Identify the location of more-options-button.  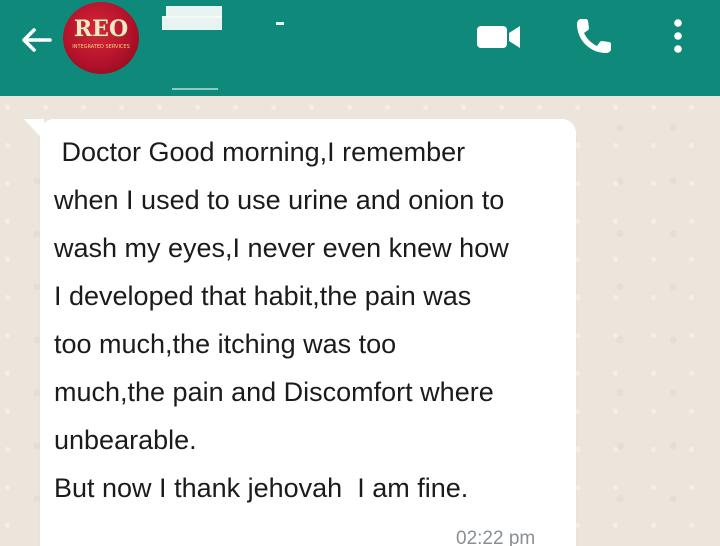
(678, 36).